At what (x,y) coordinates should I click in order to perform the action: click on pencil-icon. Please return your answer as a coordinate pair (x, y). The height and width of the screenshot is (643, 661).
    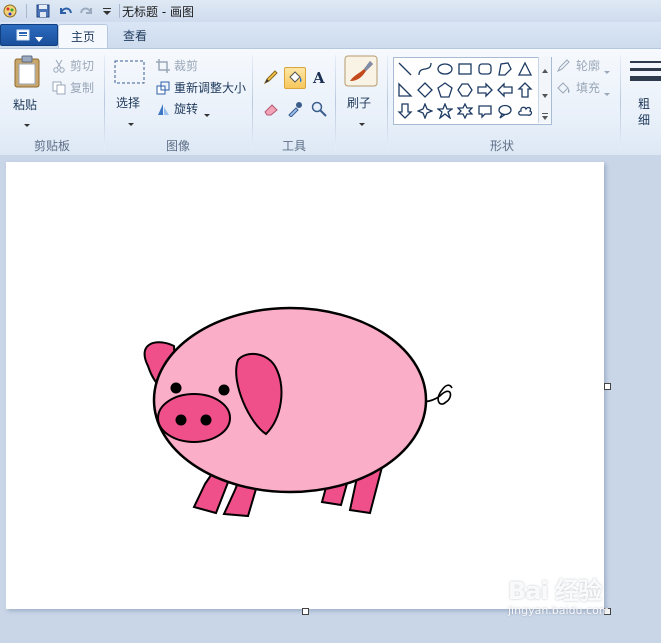
    Looking at the image, I should click on (271, 78).